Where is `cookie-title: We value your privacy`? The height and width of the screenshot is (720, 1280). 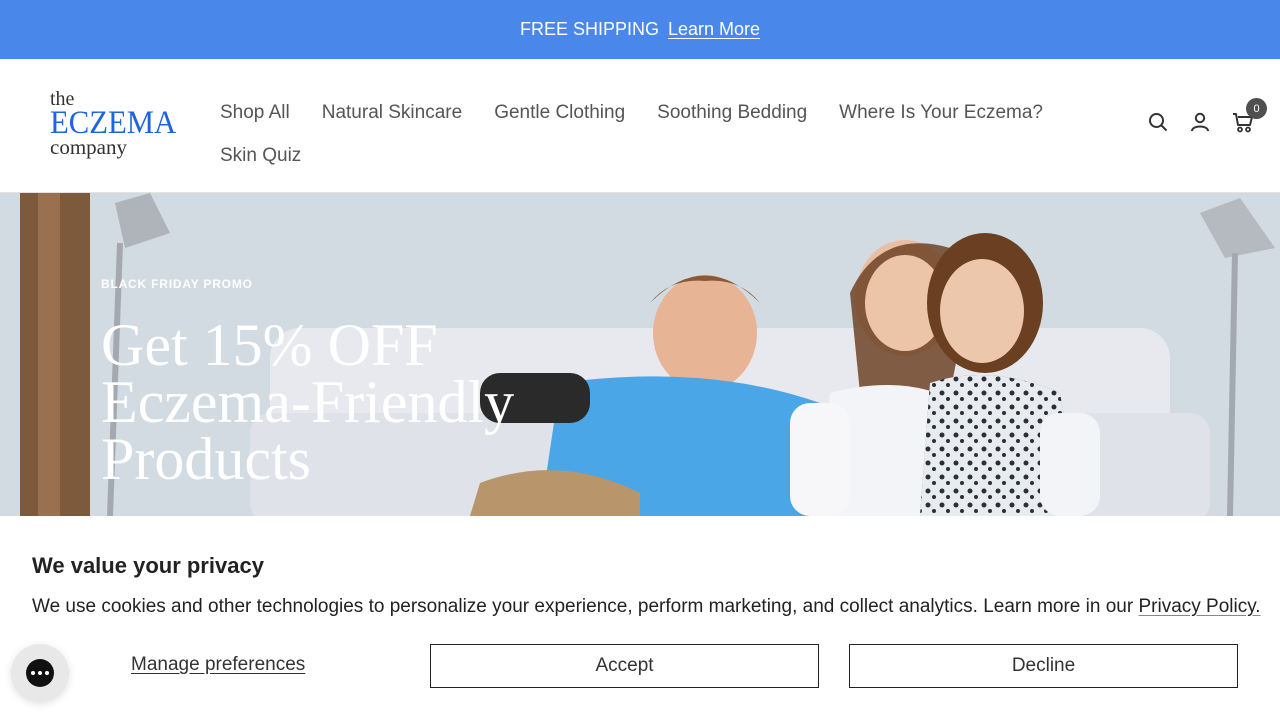
cookie-title: We value your privacy is located at coordinates (148, 565).